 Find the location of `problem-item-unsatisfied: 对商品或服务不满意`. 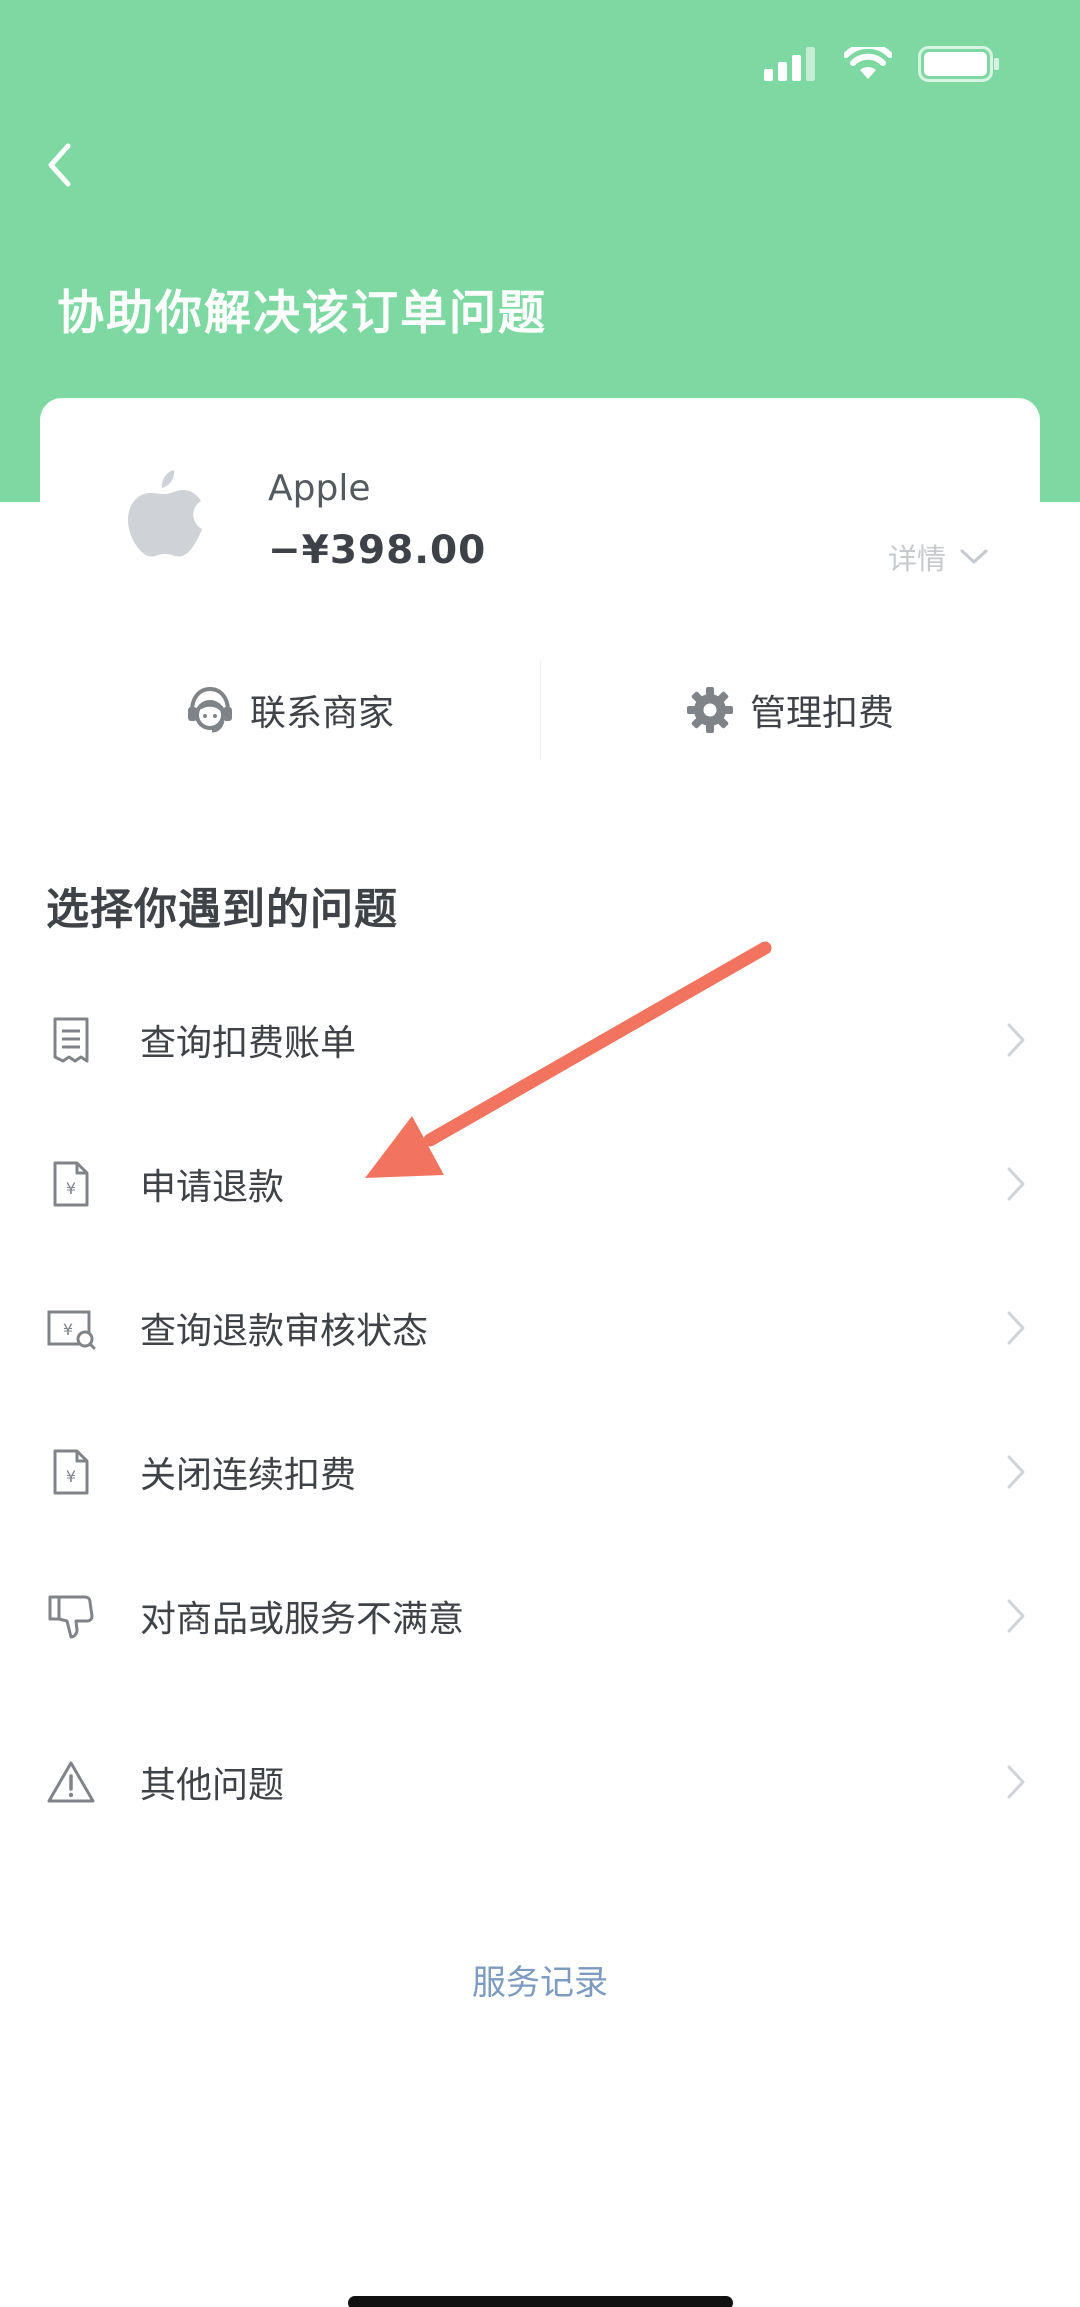

problem-item-unsatisfied: 对商品或服务不满意 is located at coordinates (540, 1616).